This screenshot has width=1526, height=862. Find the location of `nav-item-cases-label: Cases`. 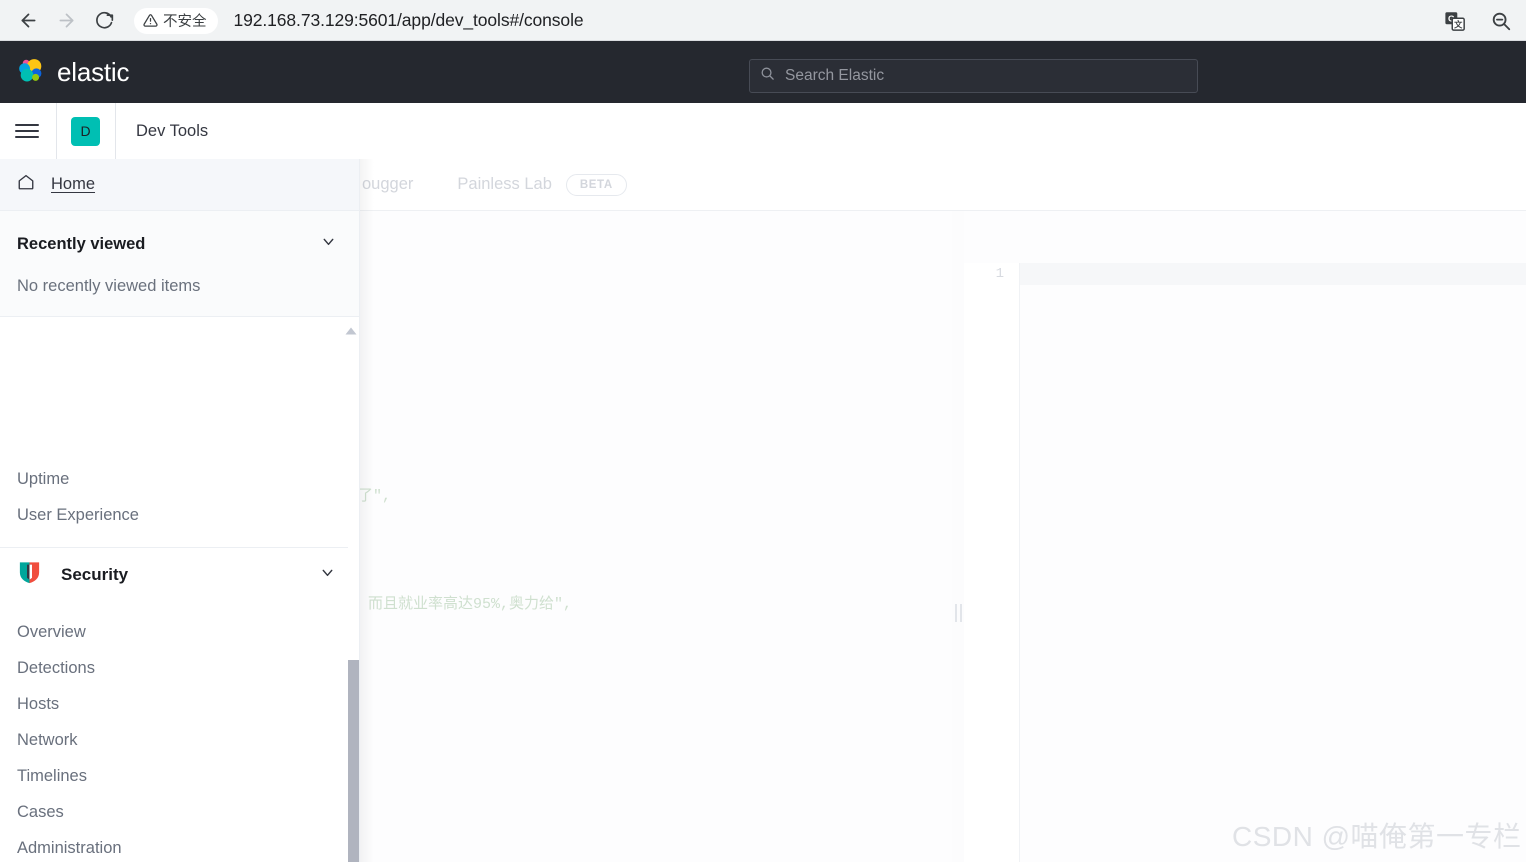

nav-item-cases-label: Cases is located at coordinates (40, 811).